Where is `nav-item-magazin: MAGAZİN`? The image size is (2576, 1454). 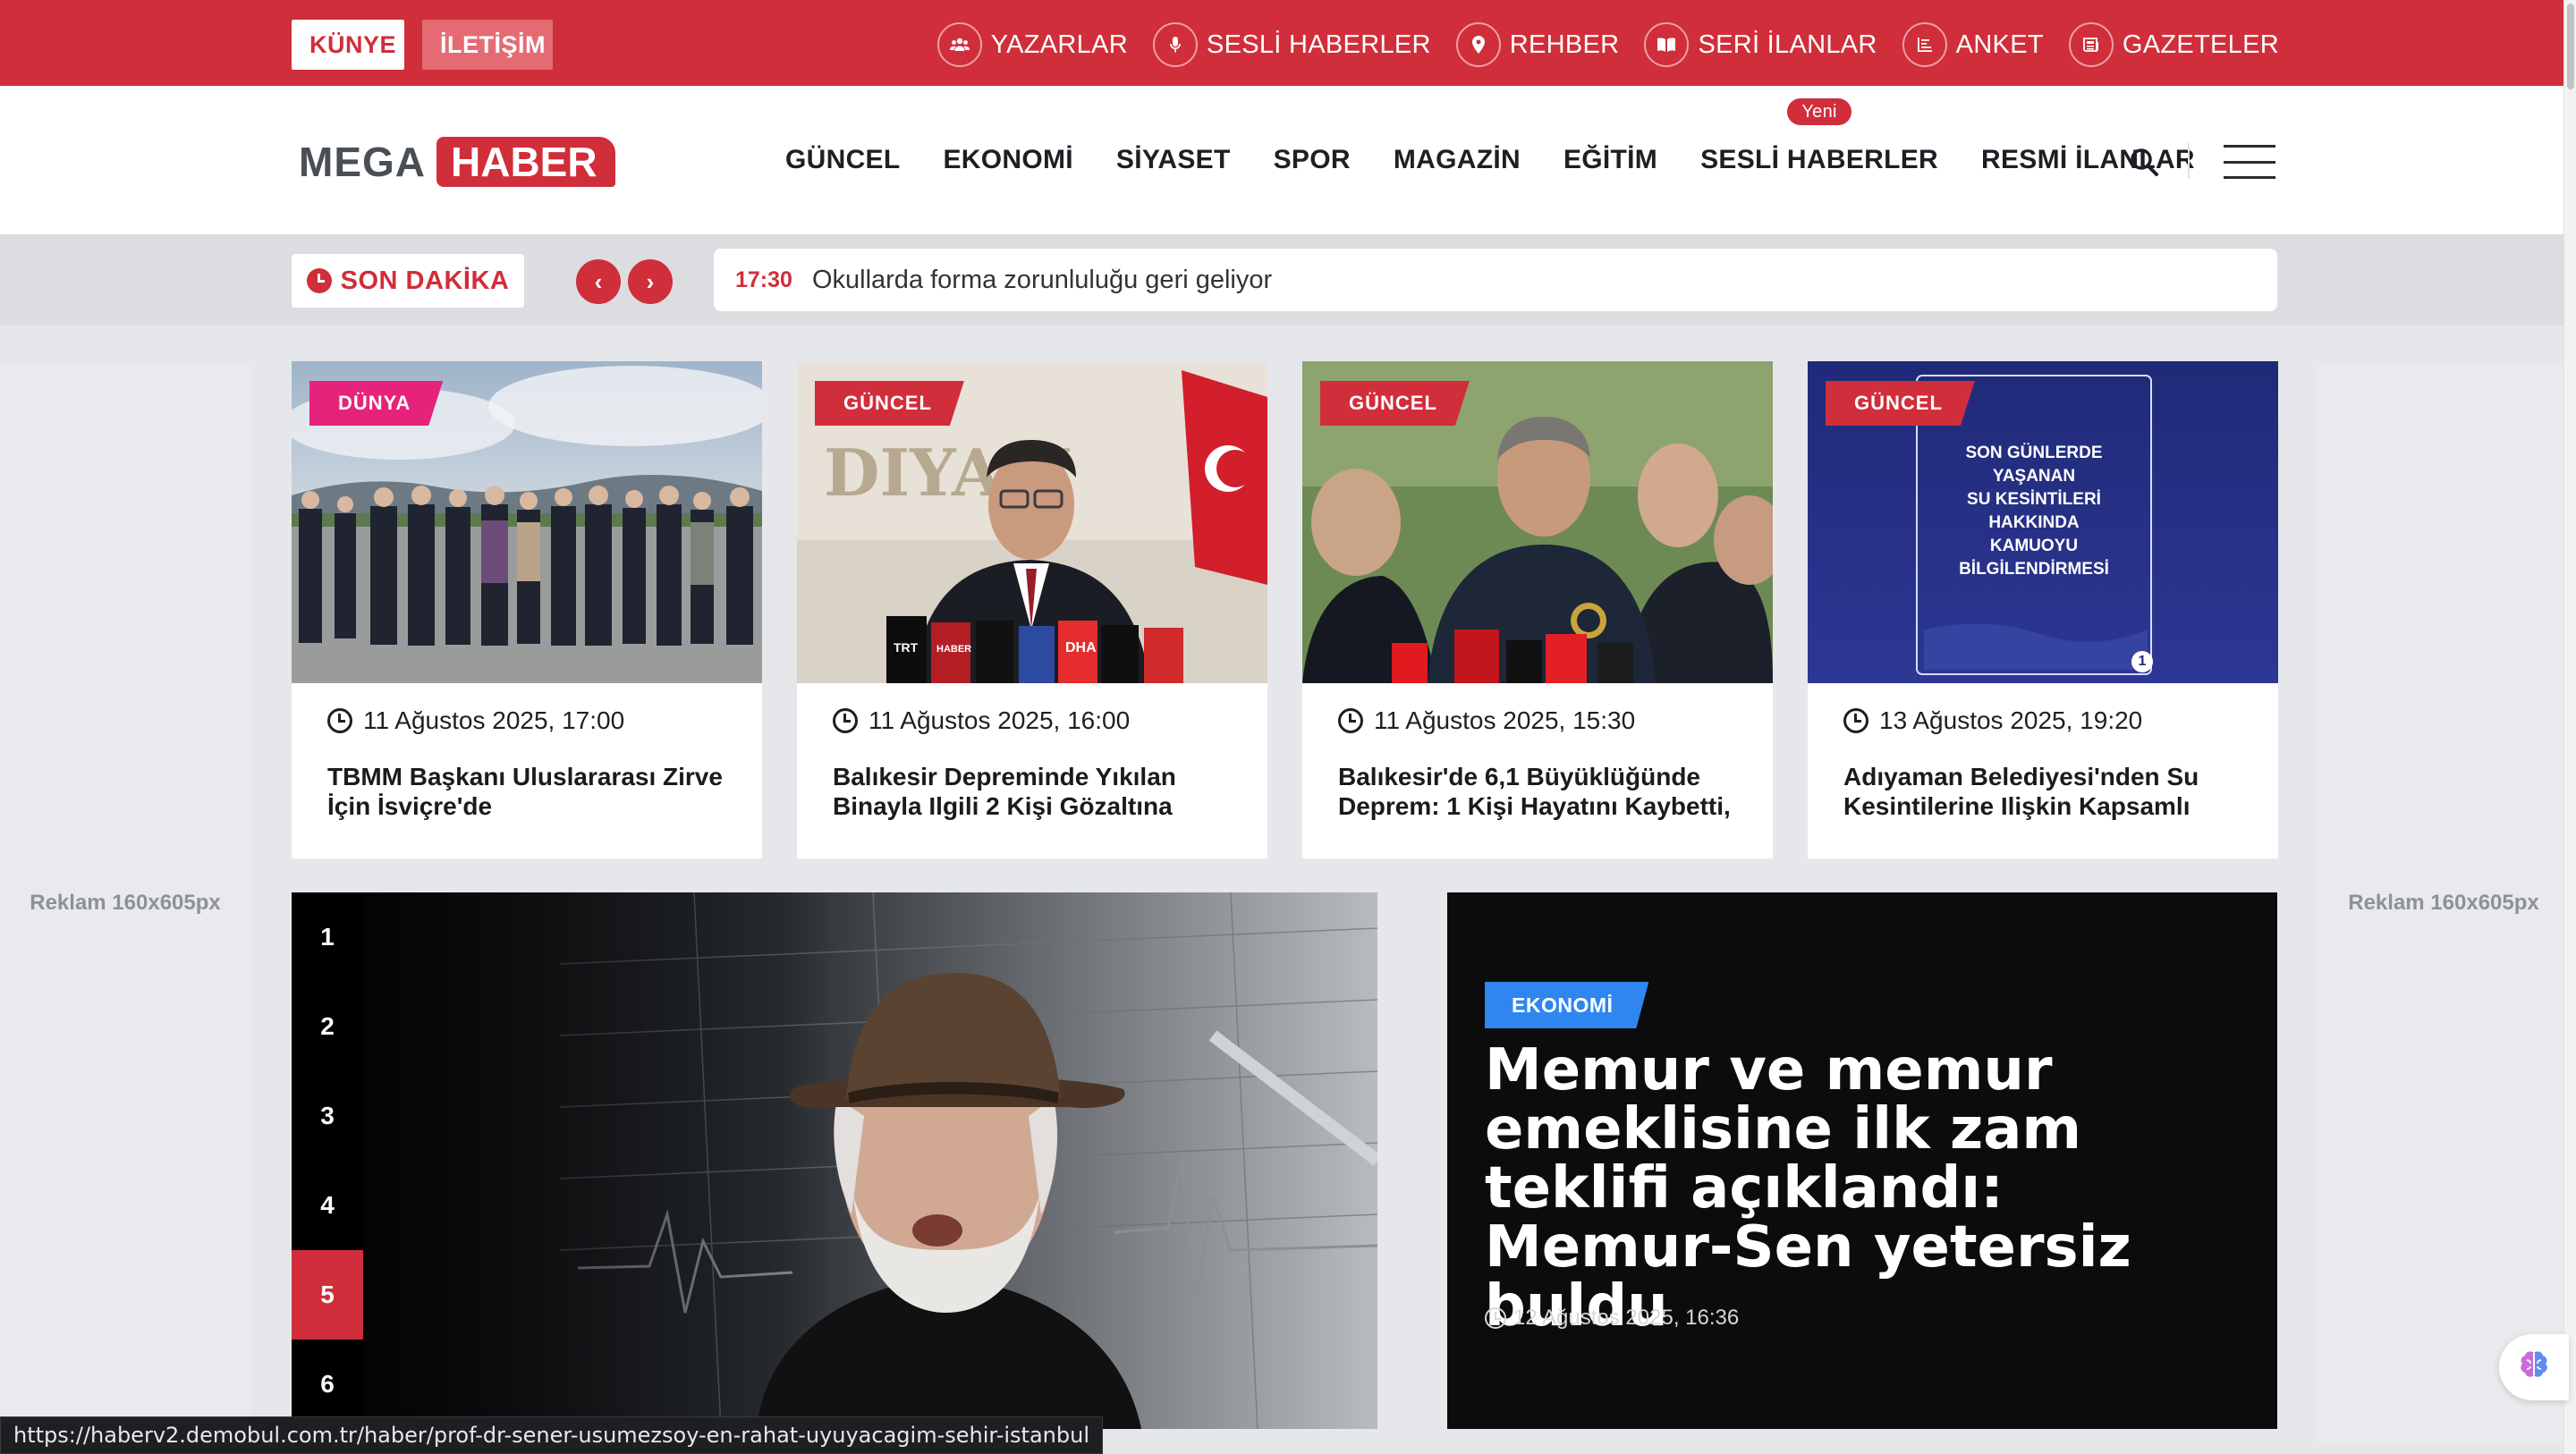
nav-item-magazin: MAGAZİN is located at coordinates (1457, 160).